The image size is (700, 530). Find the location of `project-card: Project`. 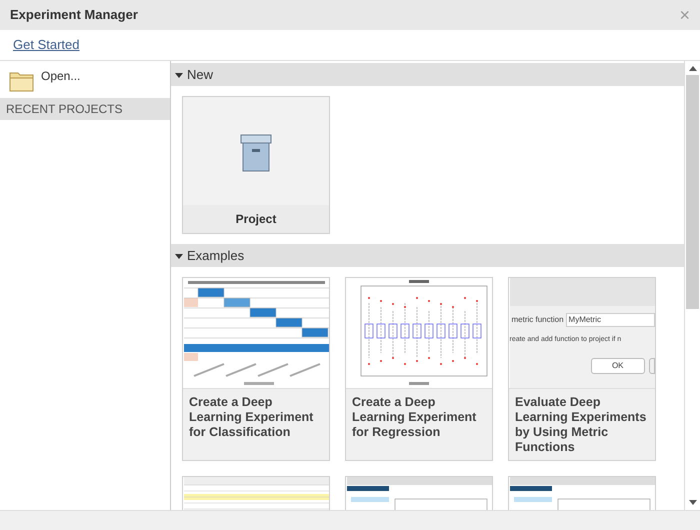

project-card: Project is located at coordinates (256, 165).